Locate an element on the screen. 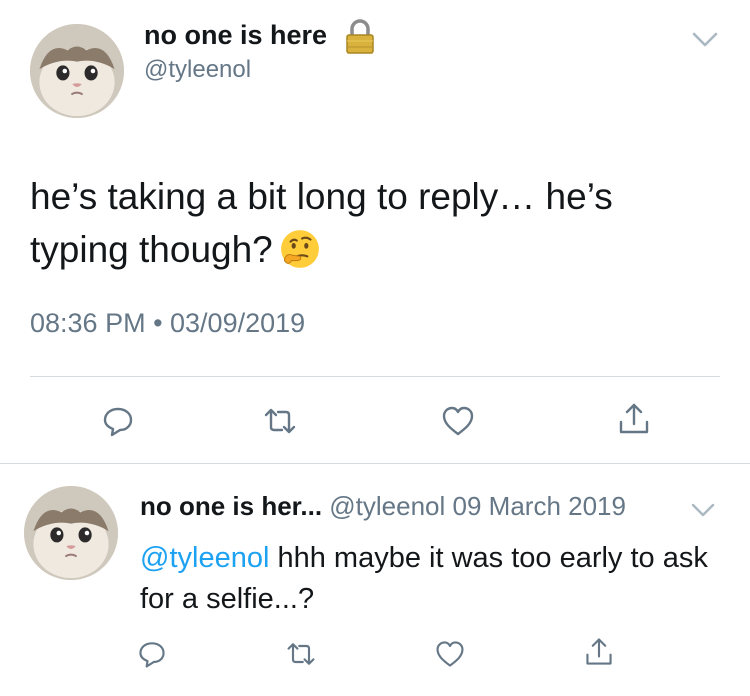 The image size is (750, 696). handle: @tyleenol is located at coordinates (197, 70).